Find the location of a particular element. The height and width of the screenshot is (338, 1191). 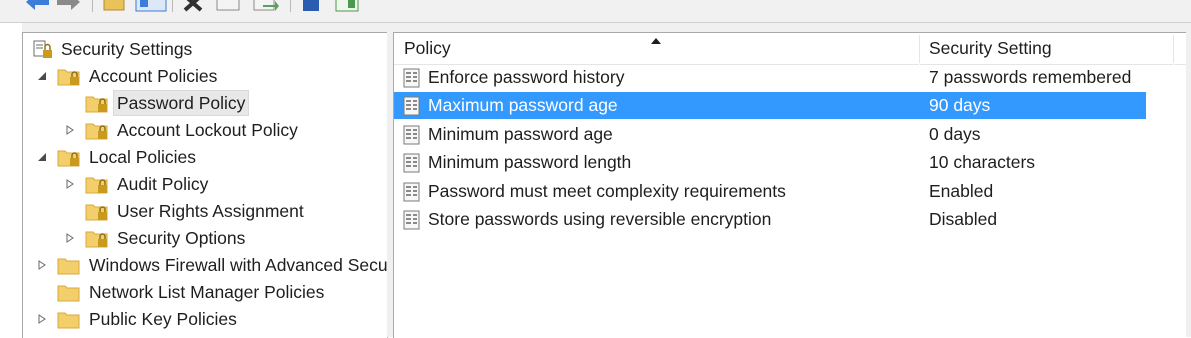

tree-item-account-policies: Account Policies is located at coordinates (205, 76).